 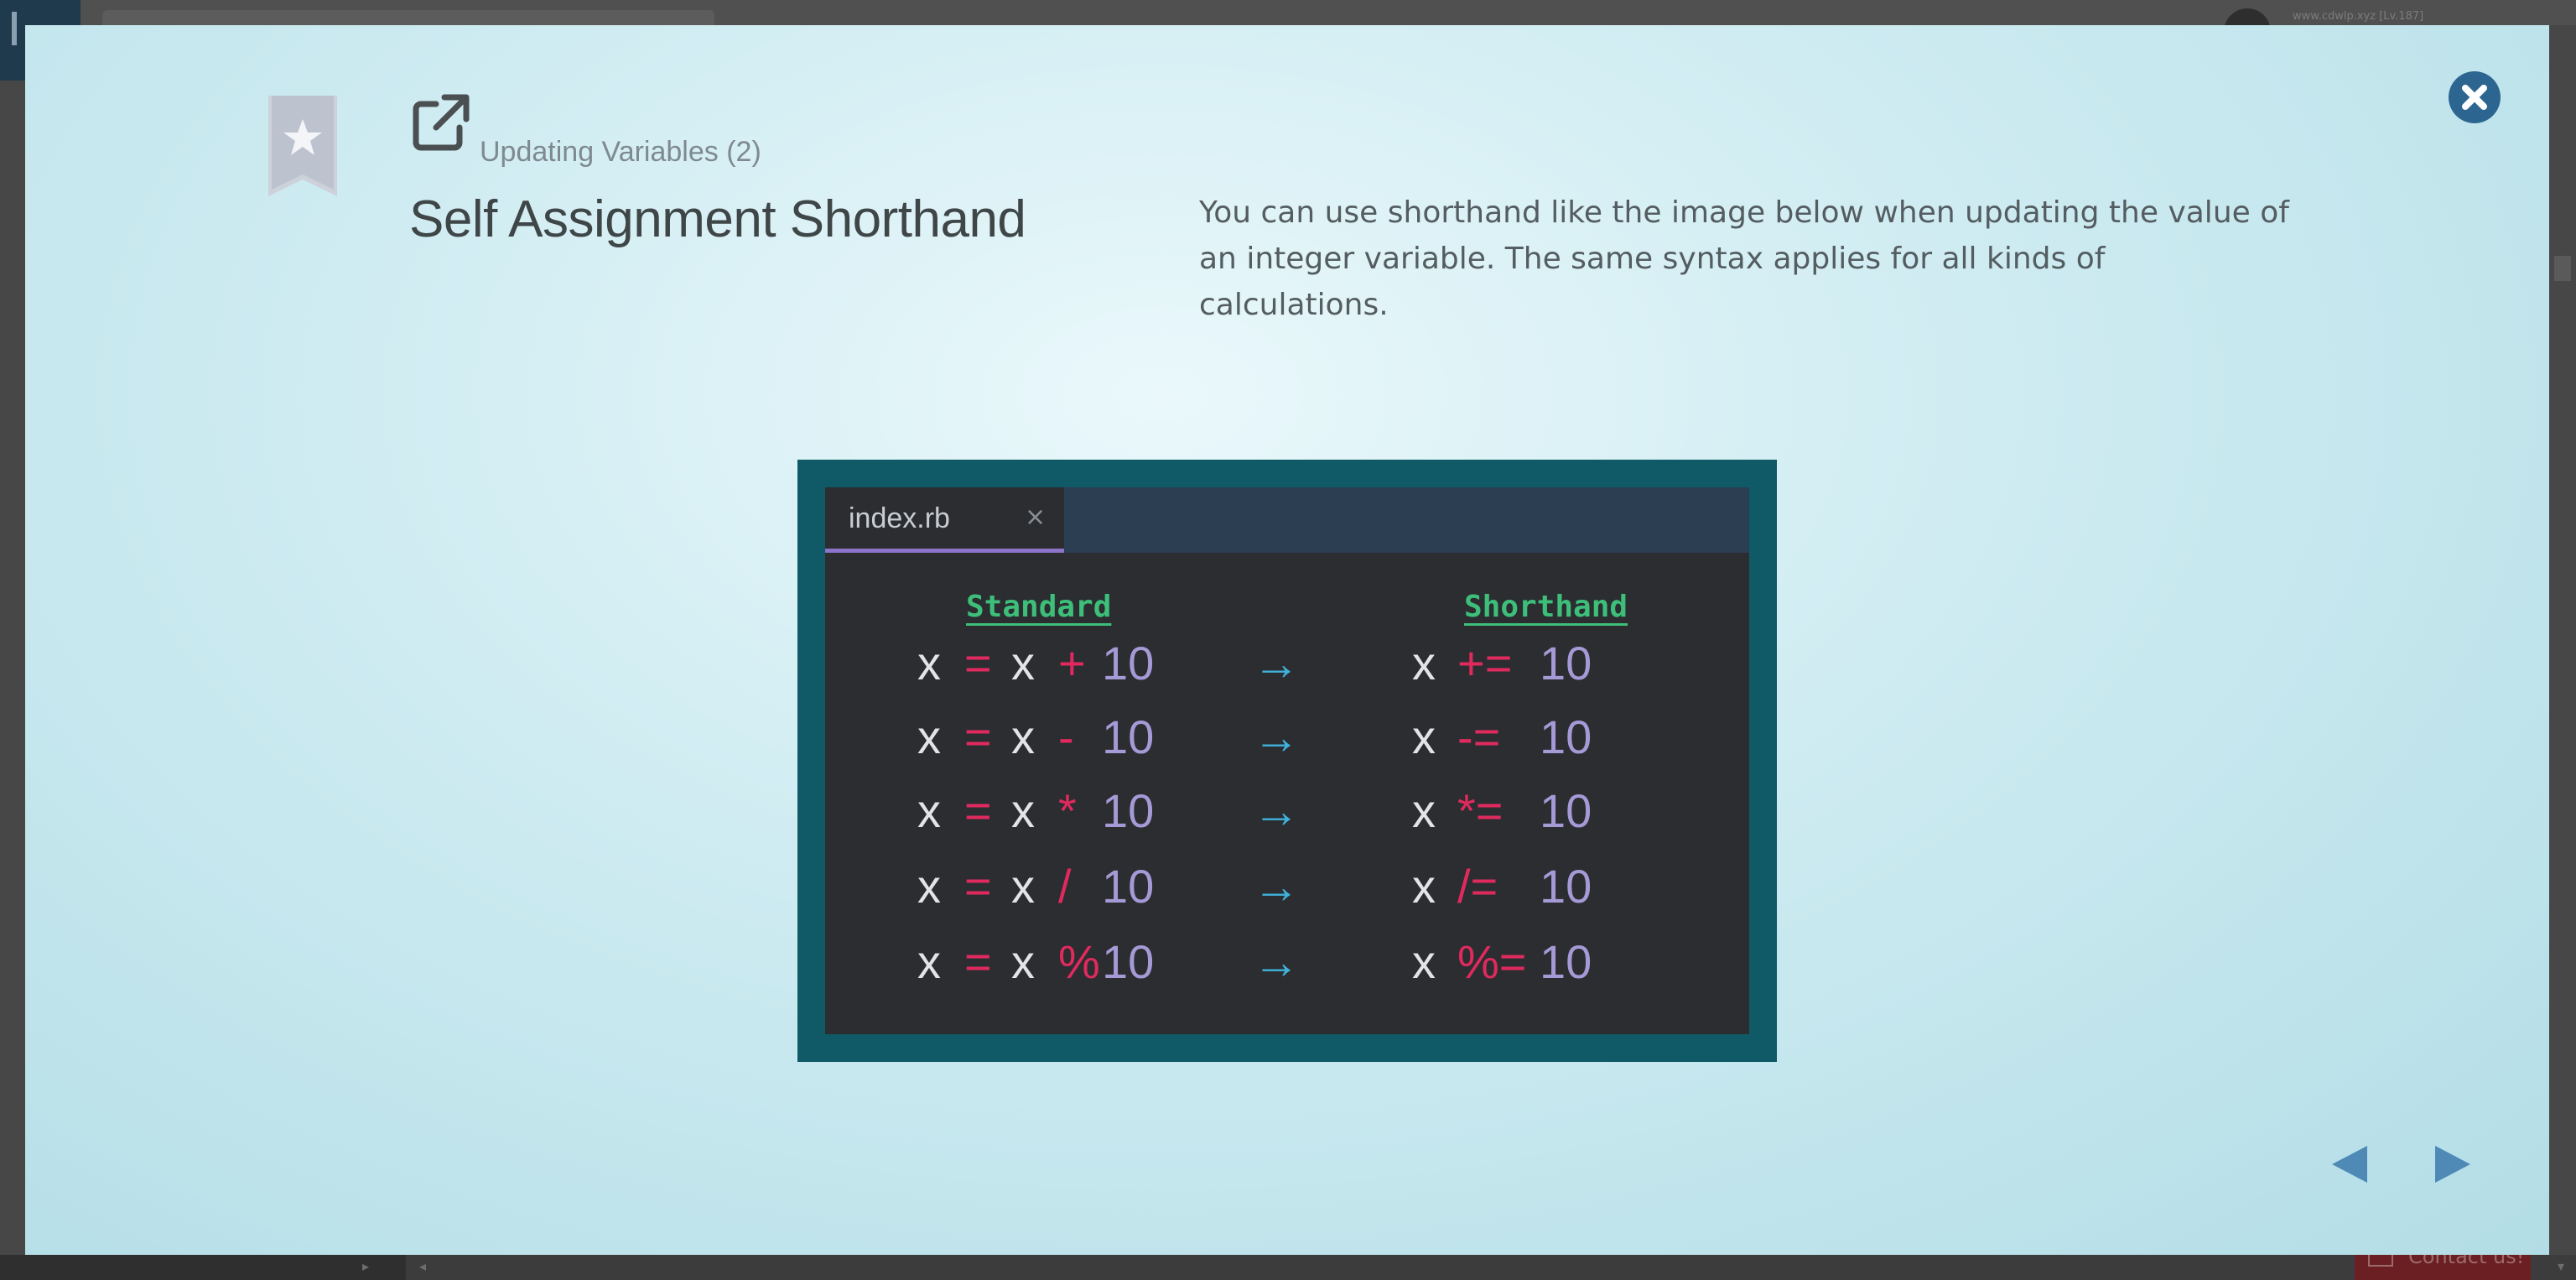 What do you see at coordinates (620, 152) in the screenshot?
I see `lesson-subtitle: Updating Variables (2)` at bounding box center [620, 152].